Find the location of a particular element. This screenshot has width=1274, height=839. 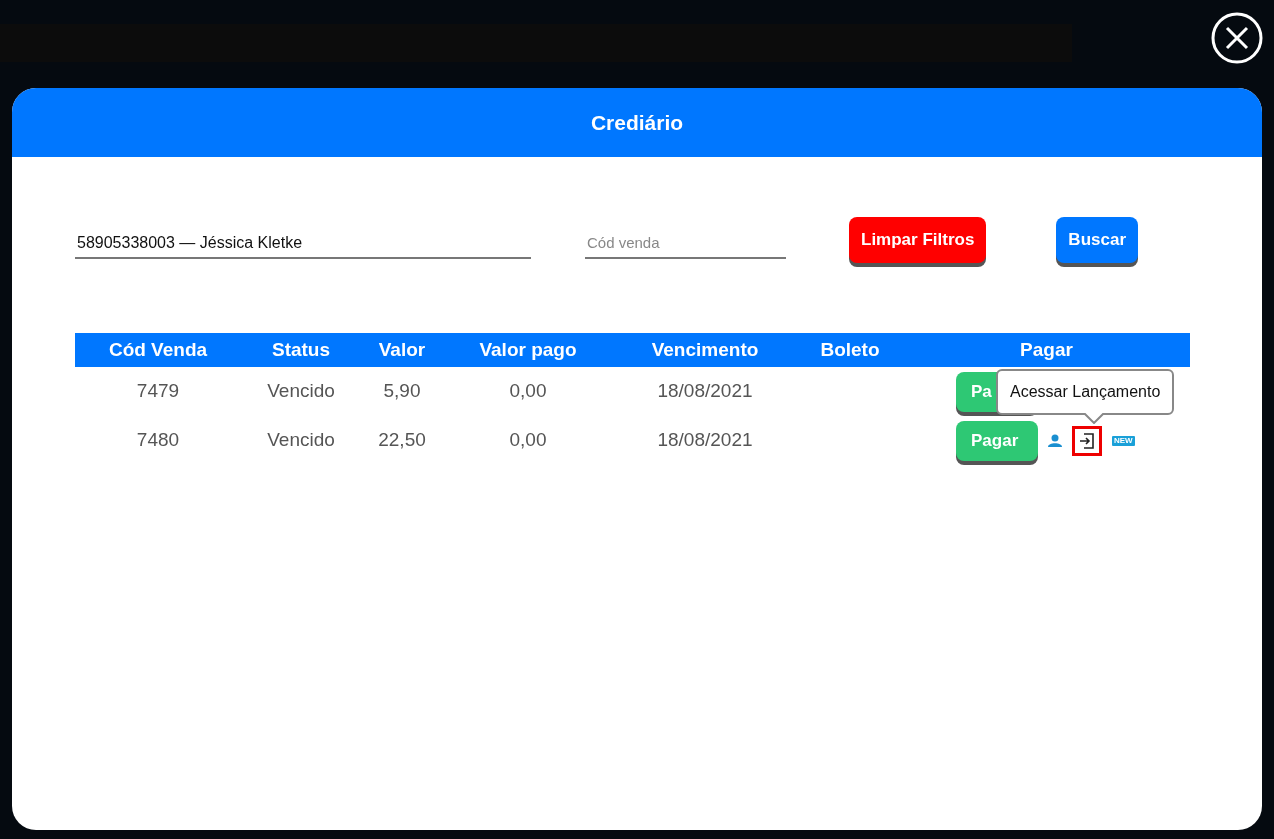

table-cell: 5,90 is located at coordinates (402, 391).